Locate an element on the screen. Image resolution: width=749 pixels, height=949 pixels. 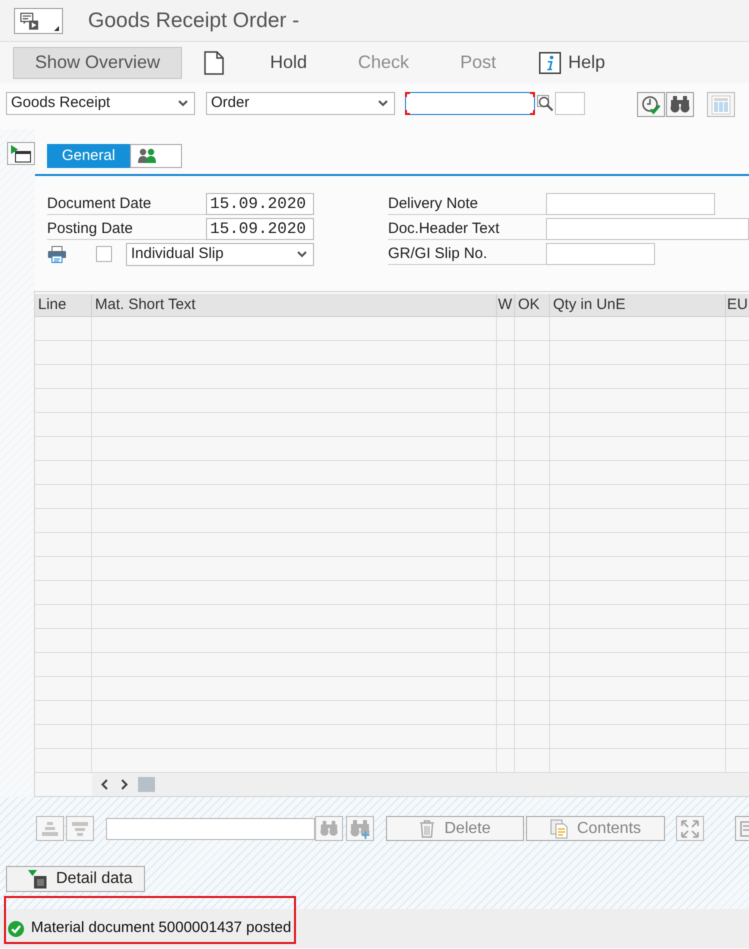
dropdown: Goods Receipt is located at coordinates (100, 103).